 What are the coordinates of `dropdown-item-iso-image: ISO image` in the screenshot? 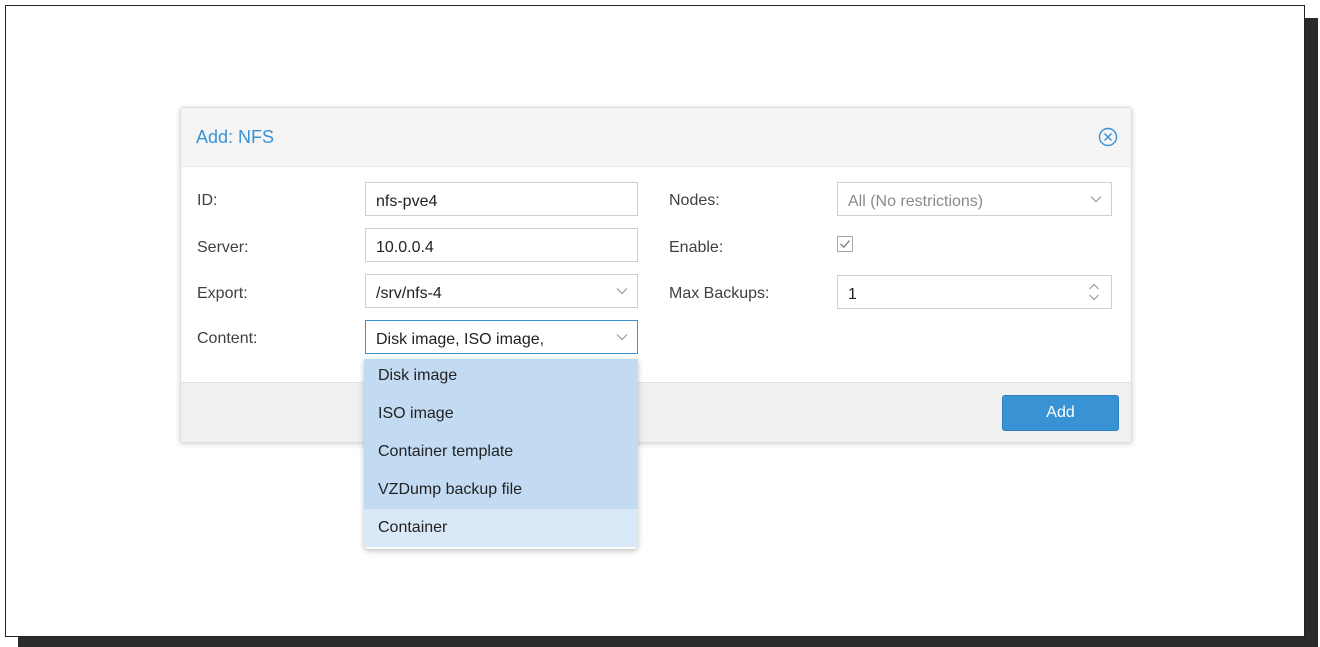 It's located at (501, 414).